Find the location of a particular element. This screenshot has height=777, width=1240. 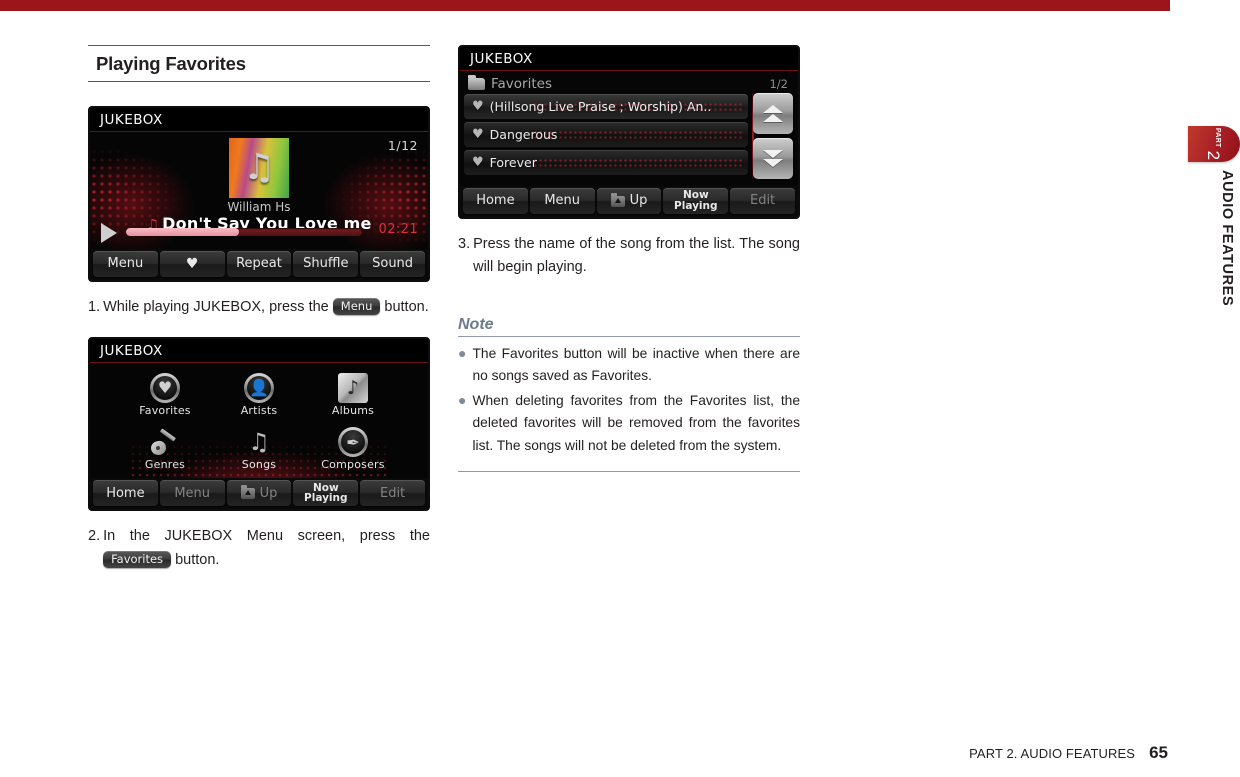

heart-icon: ♥ is located at coordinates (478, 106).